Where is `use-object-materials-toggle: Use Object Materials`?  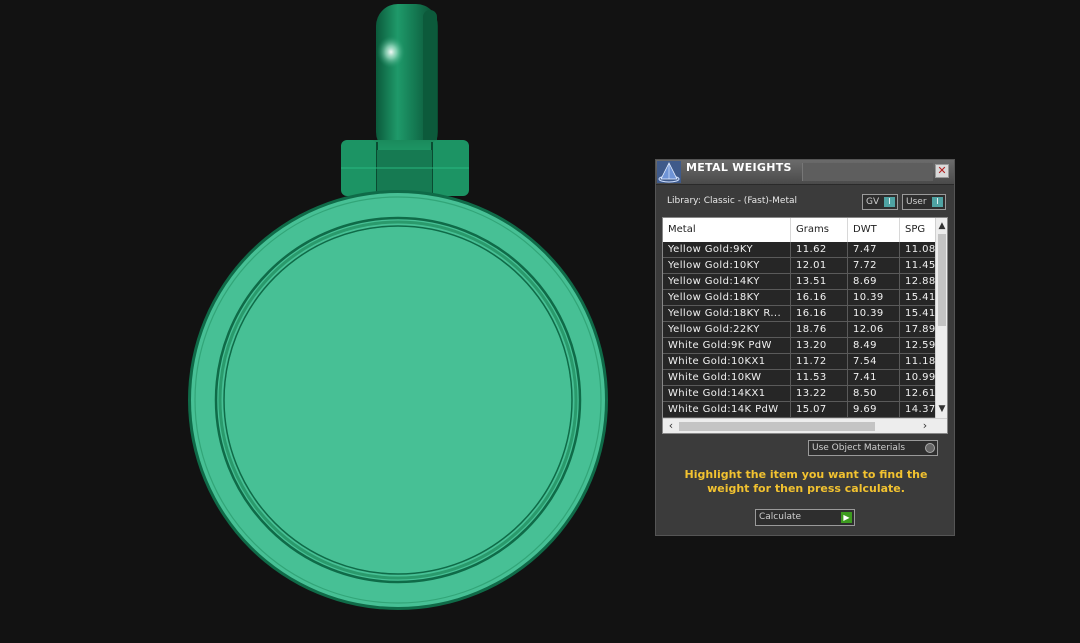
use-object-materials-toggle: Use Object Materials is located at coordinates (873, 448).